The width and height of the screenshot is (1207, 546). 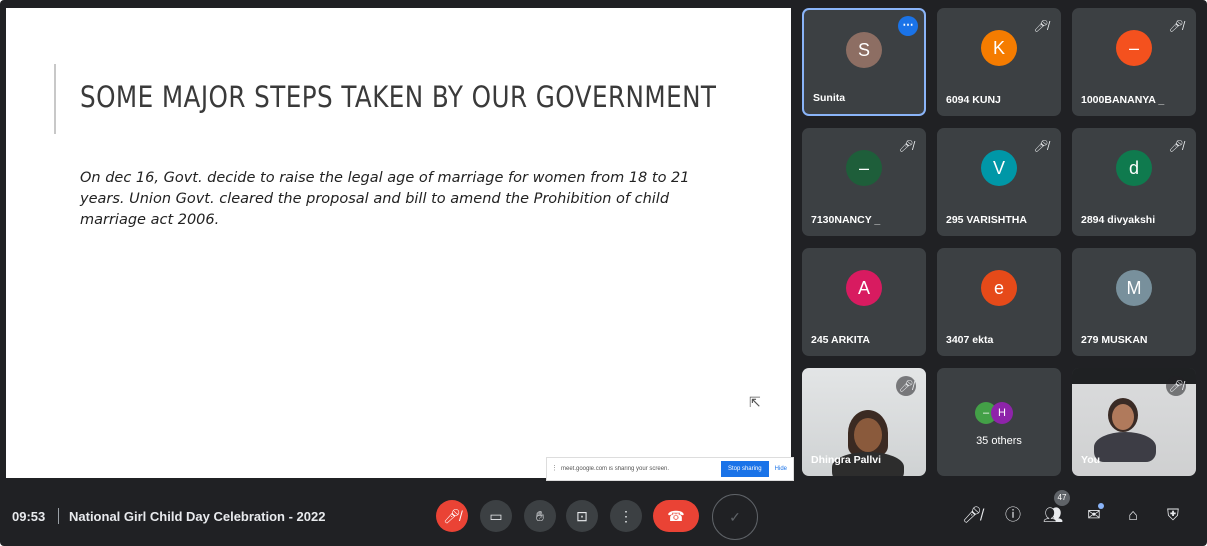 I want to click on self-video-tile: 🎤︎̸ You, so click(x=1134, y=422).